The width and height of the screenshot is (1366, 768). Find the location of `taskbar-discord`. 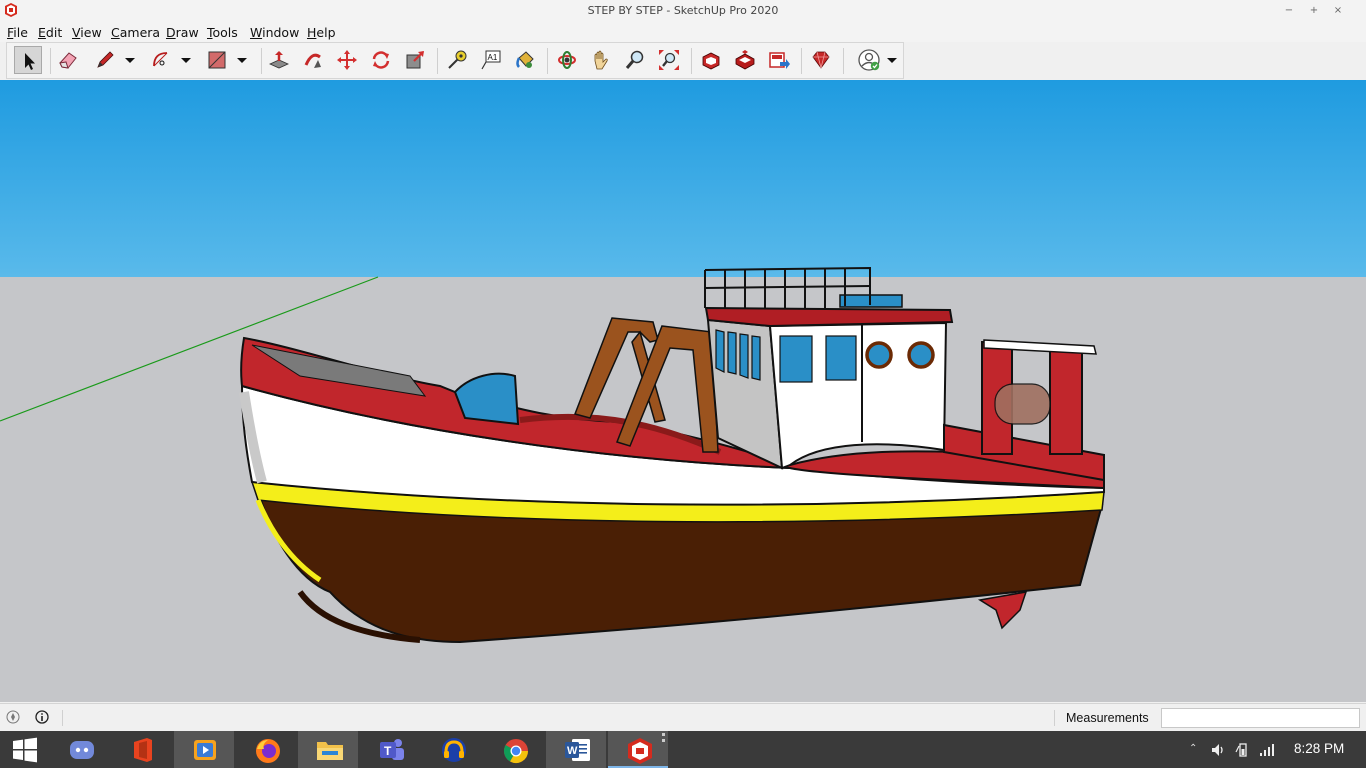

taskbar-discord is located at coordinates (81, 749).